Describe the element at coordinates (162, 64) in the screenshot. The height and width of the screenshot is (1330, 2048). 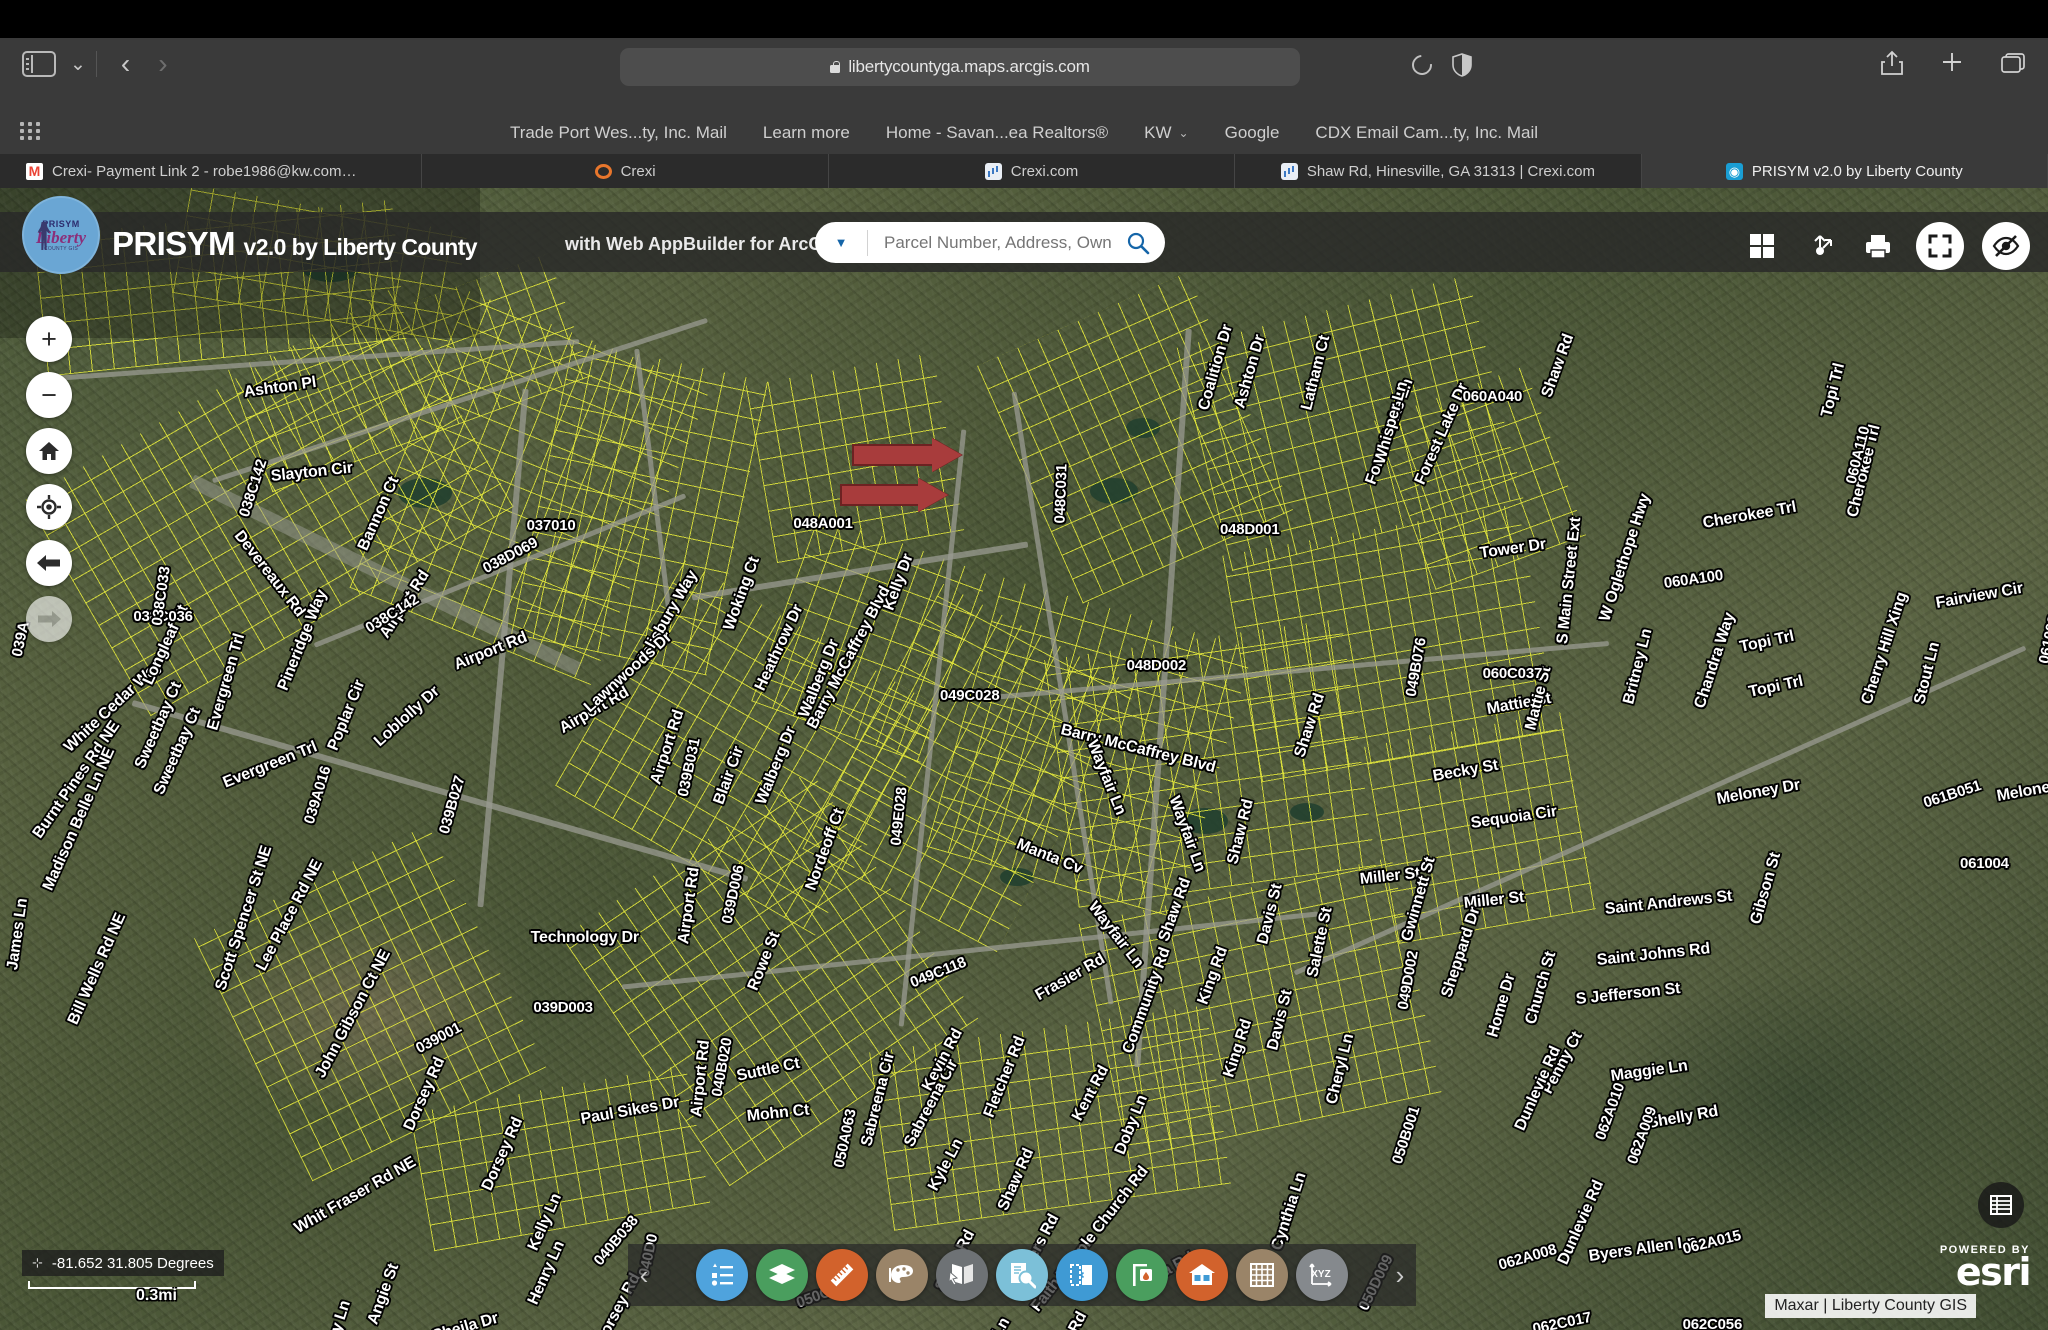
I see `forward-button: ›` at that location.